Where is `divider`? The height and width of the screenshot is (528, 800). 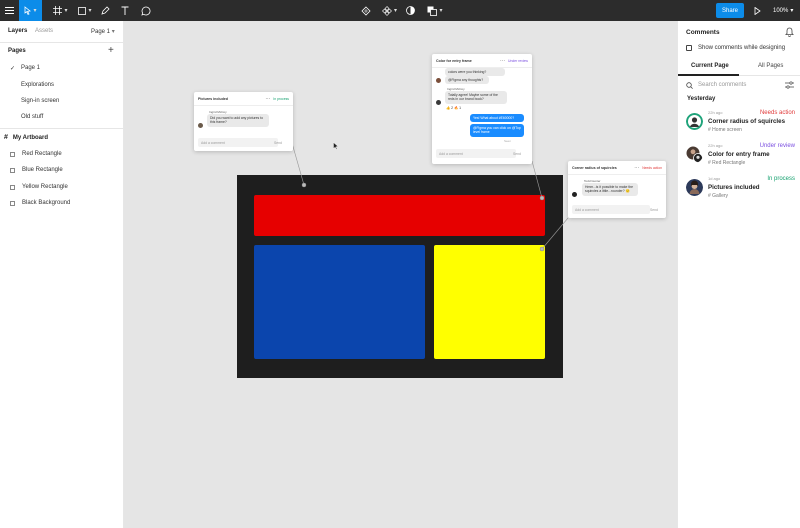
divider is located at coordinates (62, 128).